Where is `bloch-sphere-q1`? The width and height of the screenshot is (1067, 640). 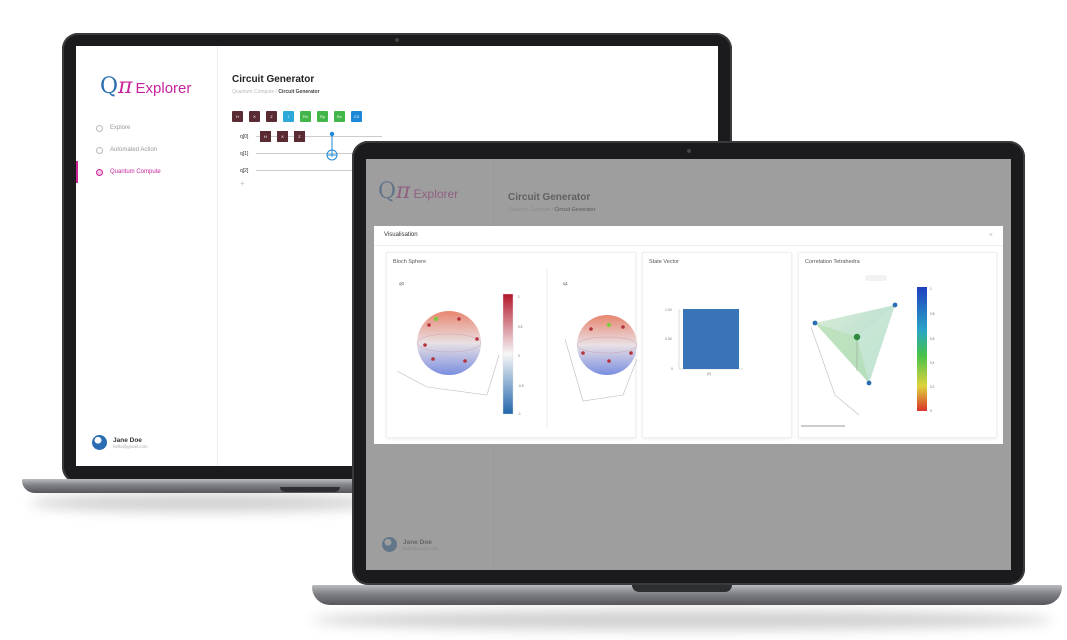 bloch-sphere-q1 is located at coordinates (600, 358).